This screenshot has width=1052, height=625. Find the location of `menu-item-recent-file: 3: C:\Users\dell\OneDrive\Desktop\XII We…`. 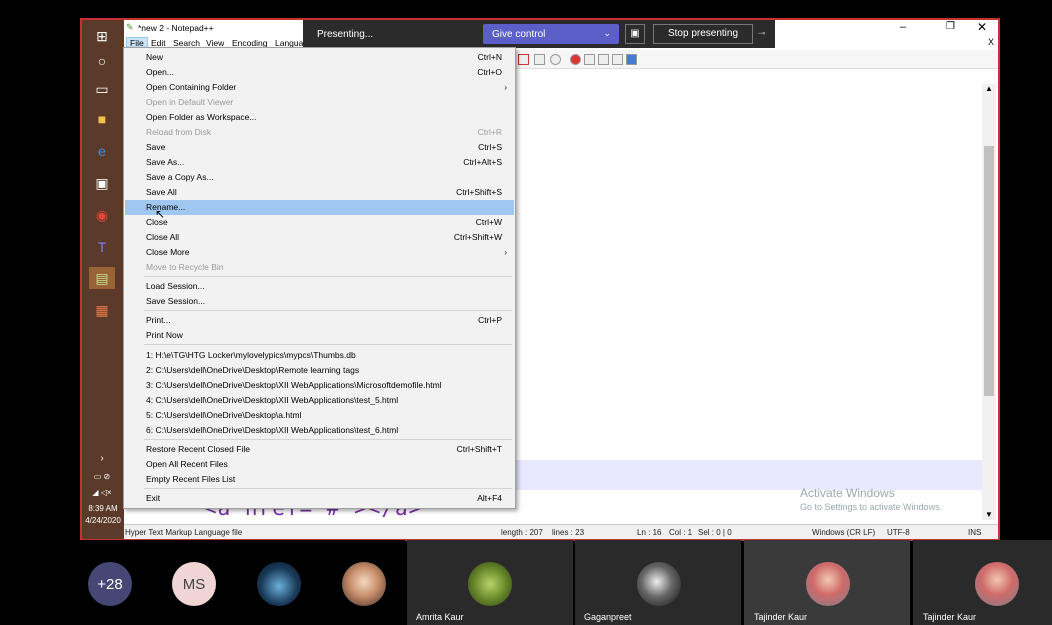

menu-item-recent-file: 3: C:\Users\dell\OneDrive\Desktop\XII We… is located at coordinates (319, 385).